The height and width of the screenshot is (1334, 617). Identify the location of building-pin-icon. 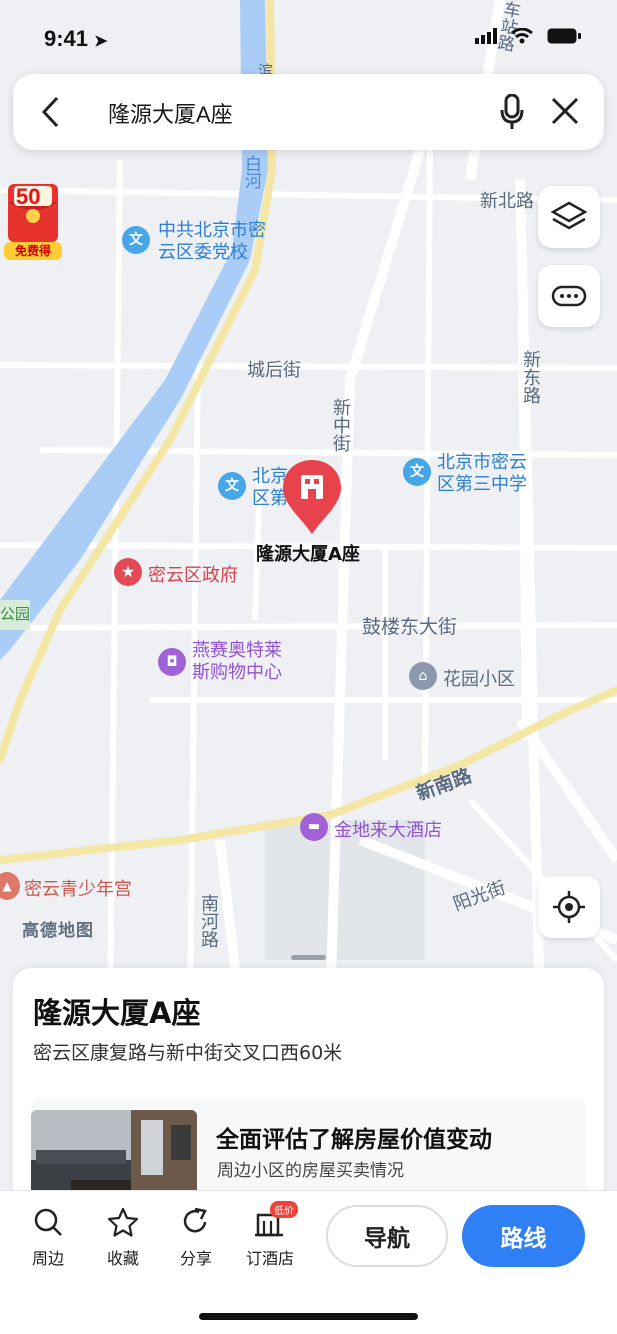
(312, 497).